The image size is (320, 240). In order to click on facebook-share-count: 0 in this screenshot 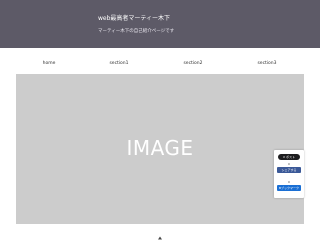, I will do `click(289, 164)`.